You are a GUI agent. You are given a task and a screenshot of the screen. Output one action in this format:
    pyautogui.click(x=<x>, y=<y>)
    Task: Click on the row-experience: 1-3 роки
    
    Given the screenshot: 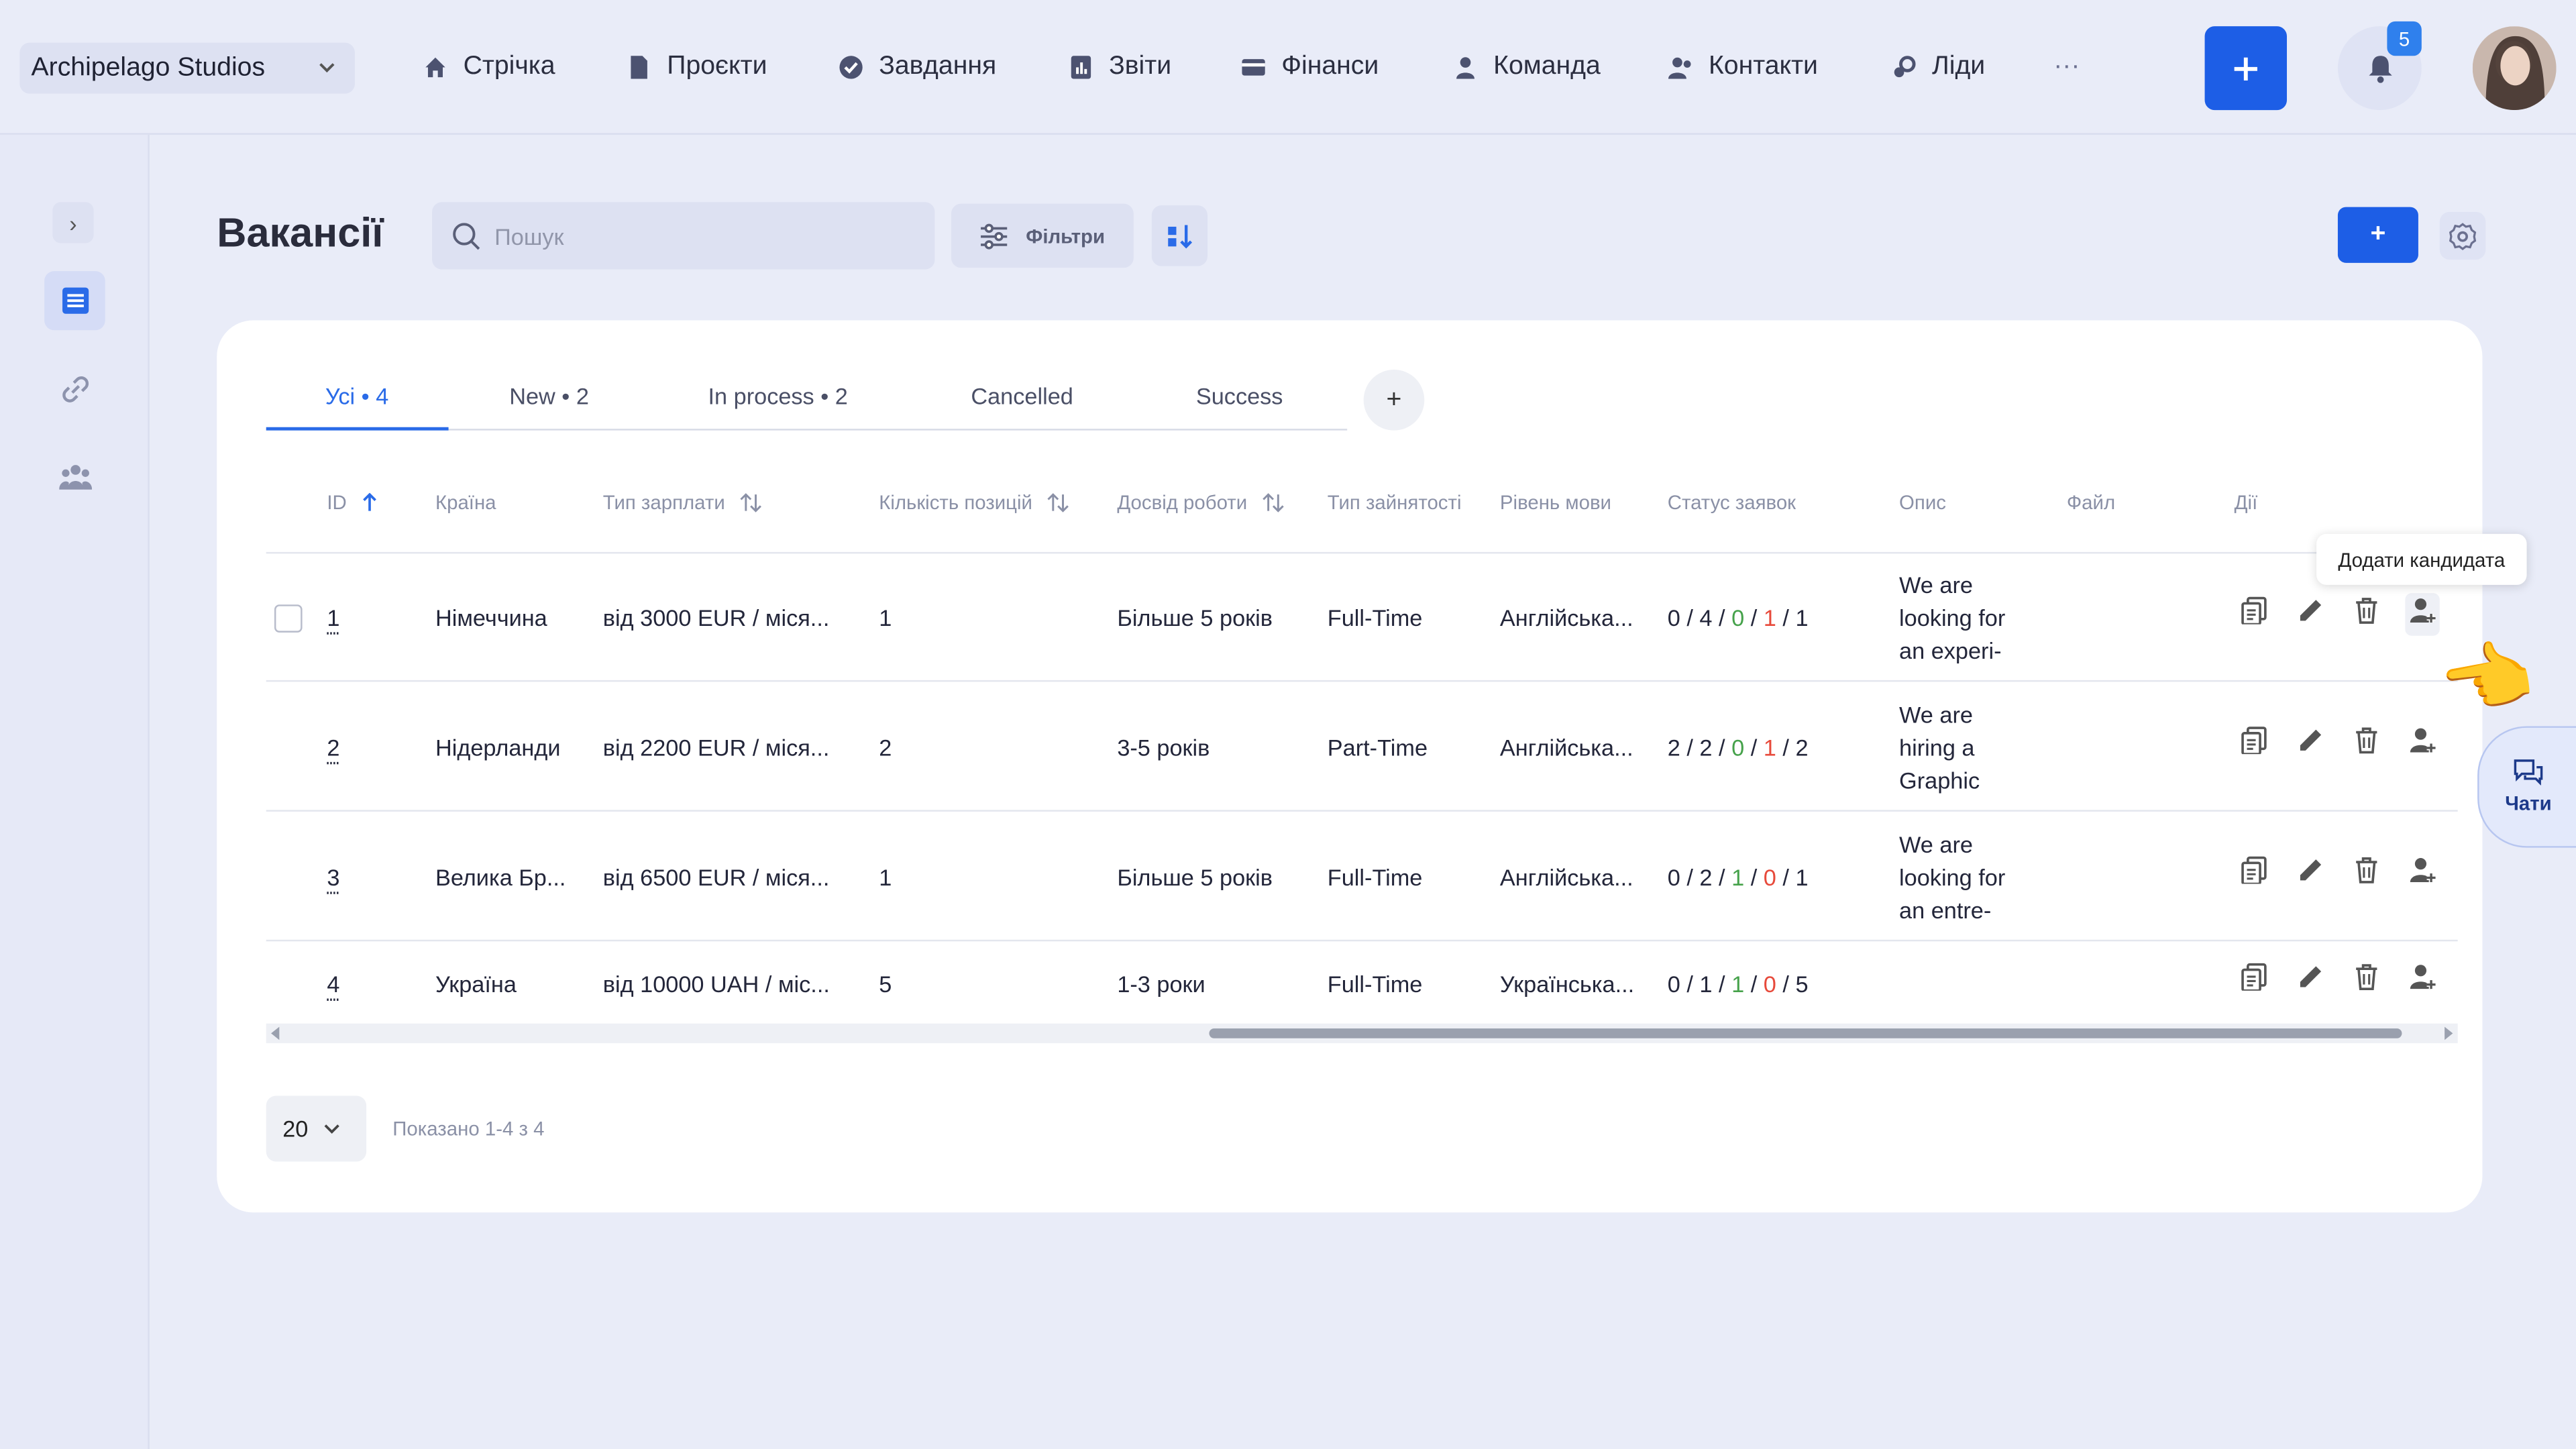 What is the action you would take?
    pyautogui.click(x=1161, y=984)
    